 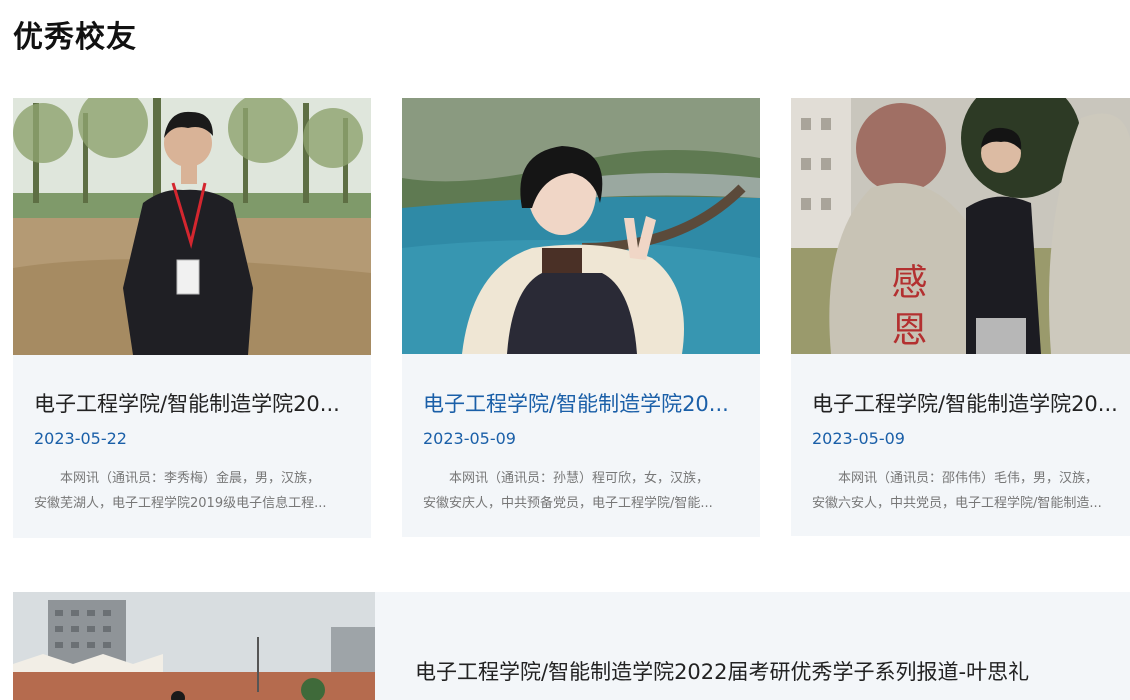 What do you see at coordinates (190, 478) in the screenshot?
I see `summary-line: 本网讯（通讯员：李秀梅）金晨，男，汉族，` at bounding box center [190, 478].